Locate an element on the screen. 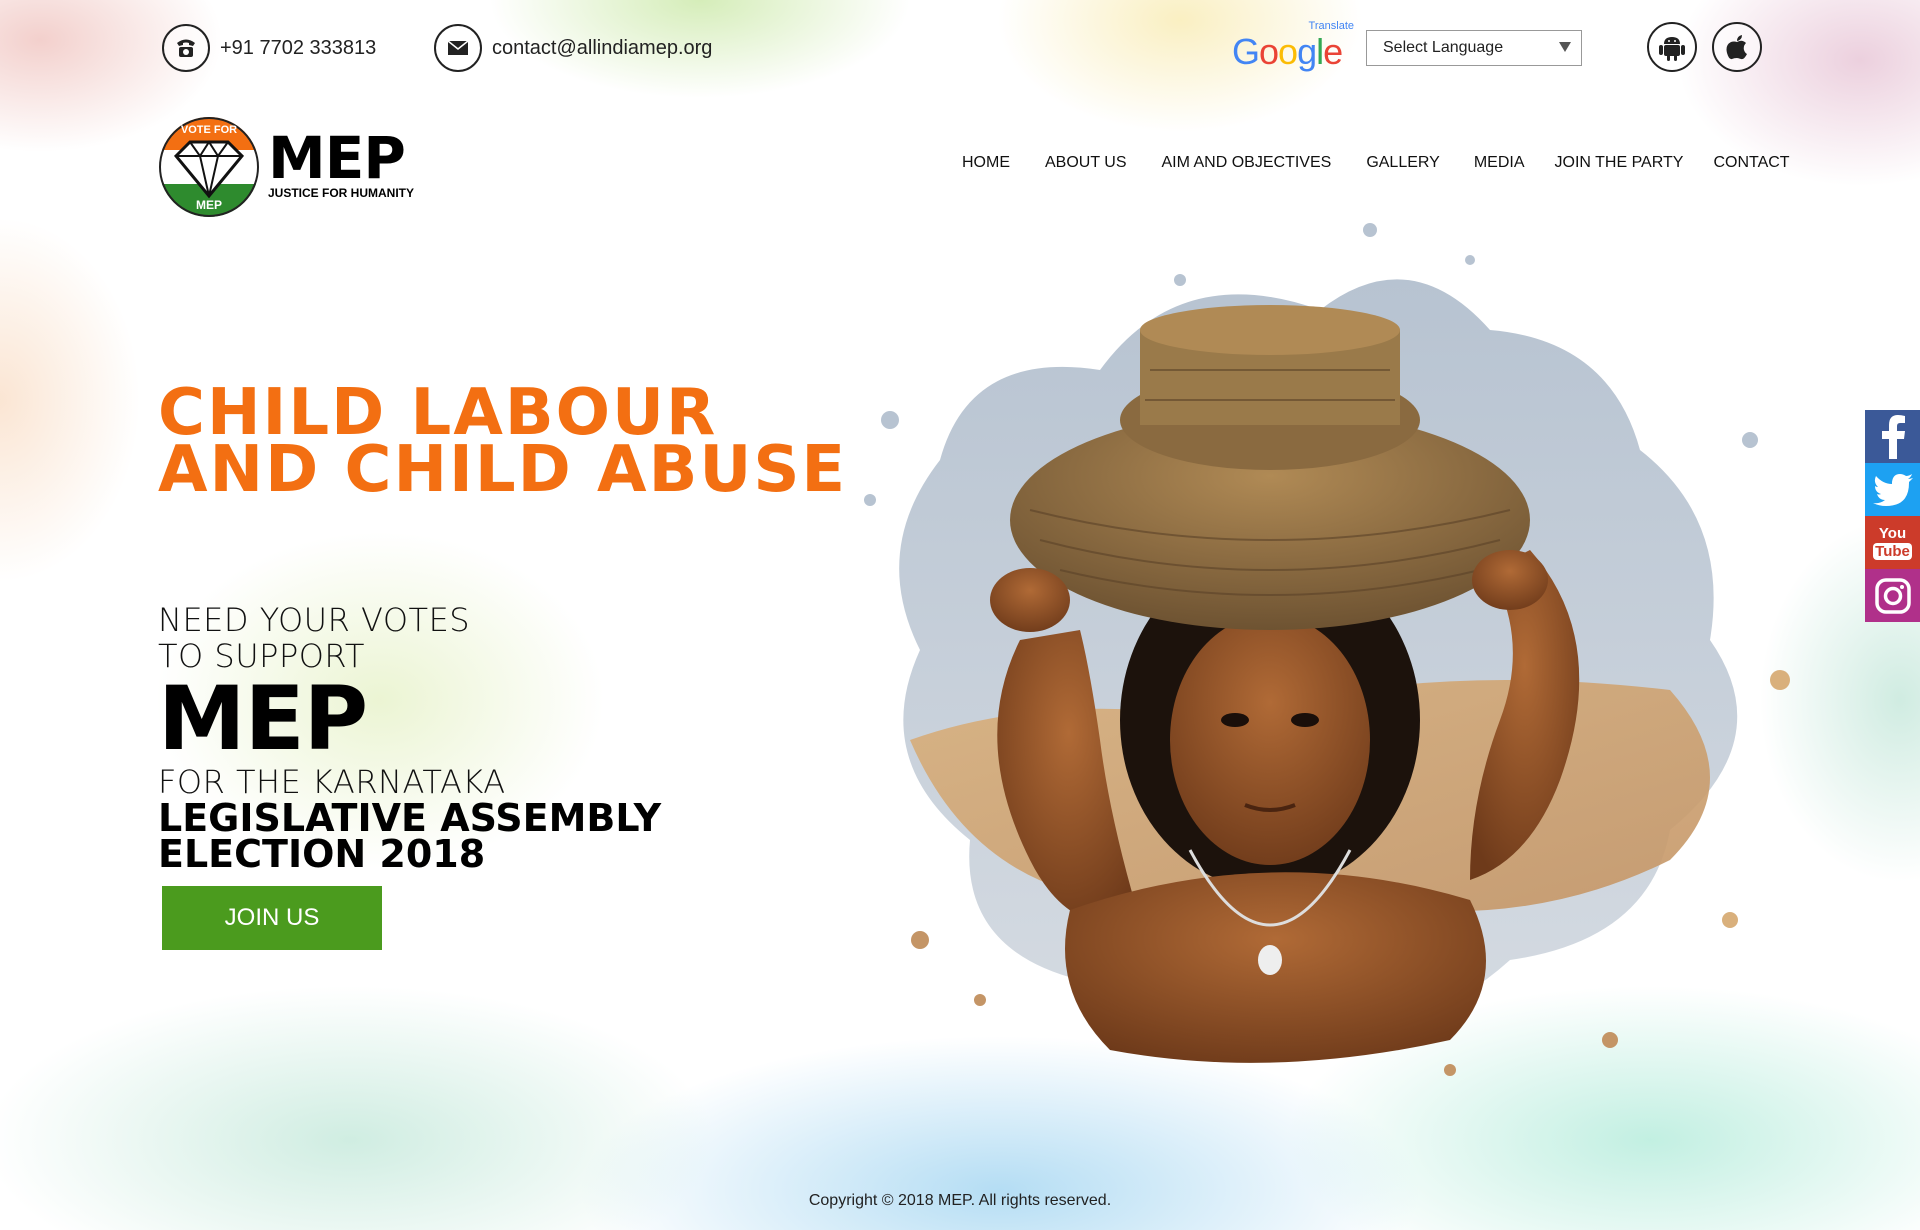 This screenshot has height=1230, width=1920. facebook-icon is located at coordinates (1893, 436).